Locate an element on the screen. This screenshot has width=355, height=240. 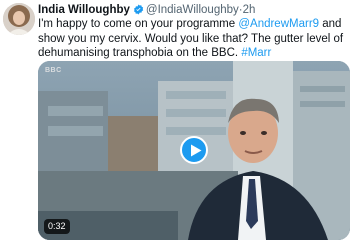
video-duration-badge: 0:32 is located at coordinates (57, 226).